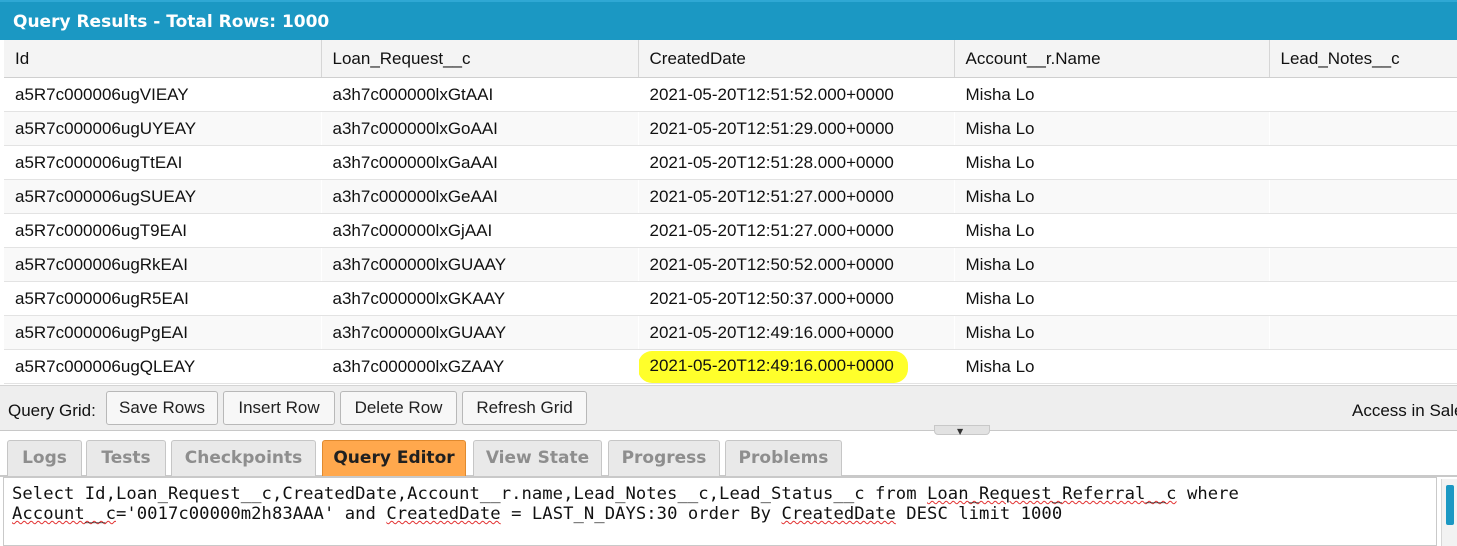  What do you see at coordinates (479, 366) in the screenshot?
I see `cell-loan-request: a3h7c000000lxGZAAY` at bounding box center [479, 366].